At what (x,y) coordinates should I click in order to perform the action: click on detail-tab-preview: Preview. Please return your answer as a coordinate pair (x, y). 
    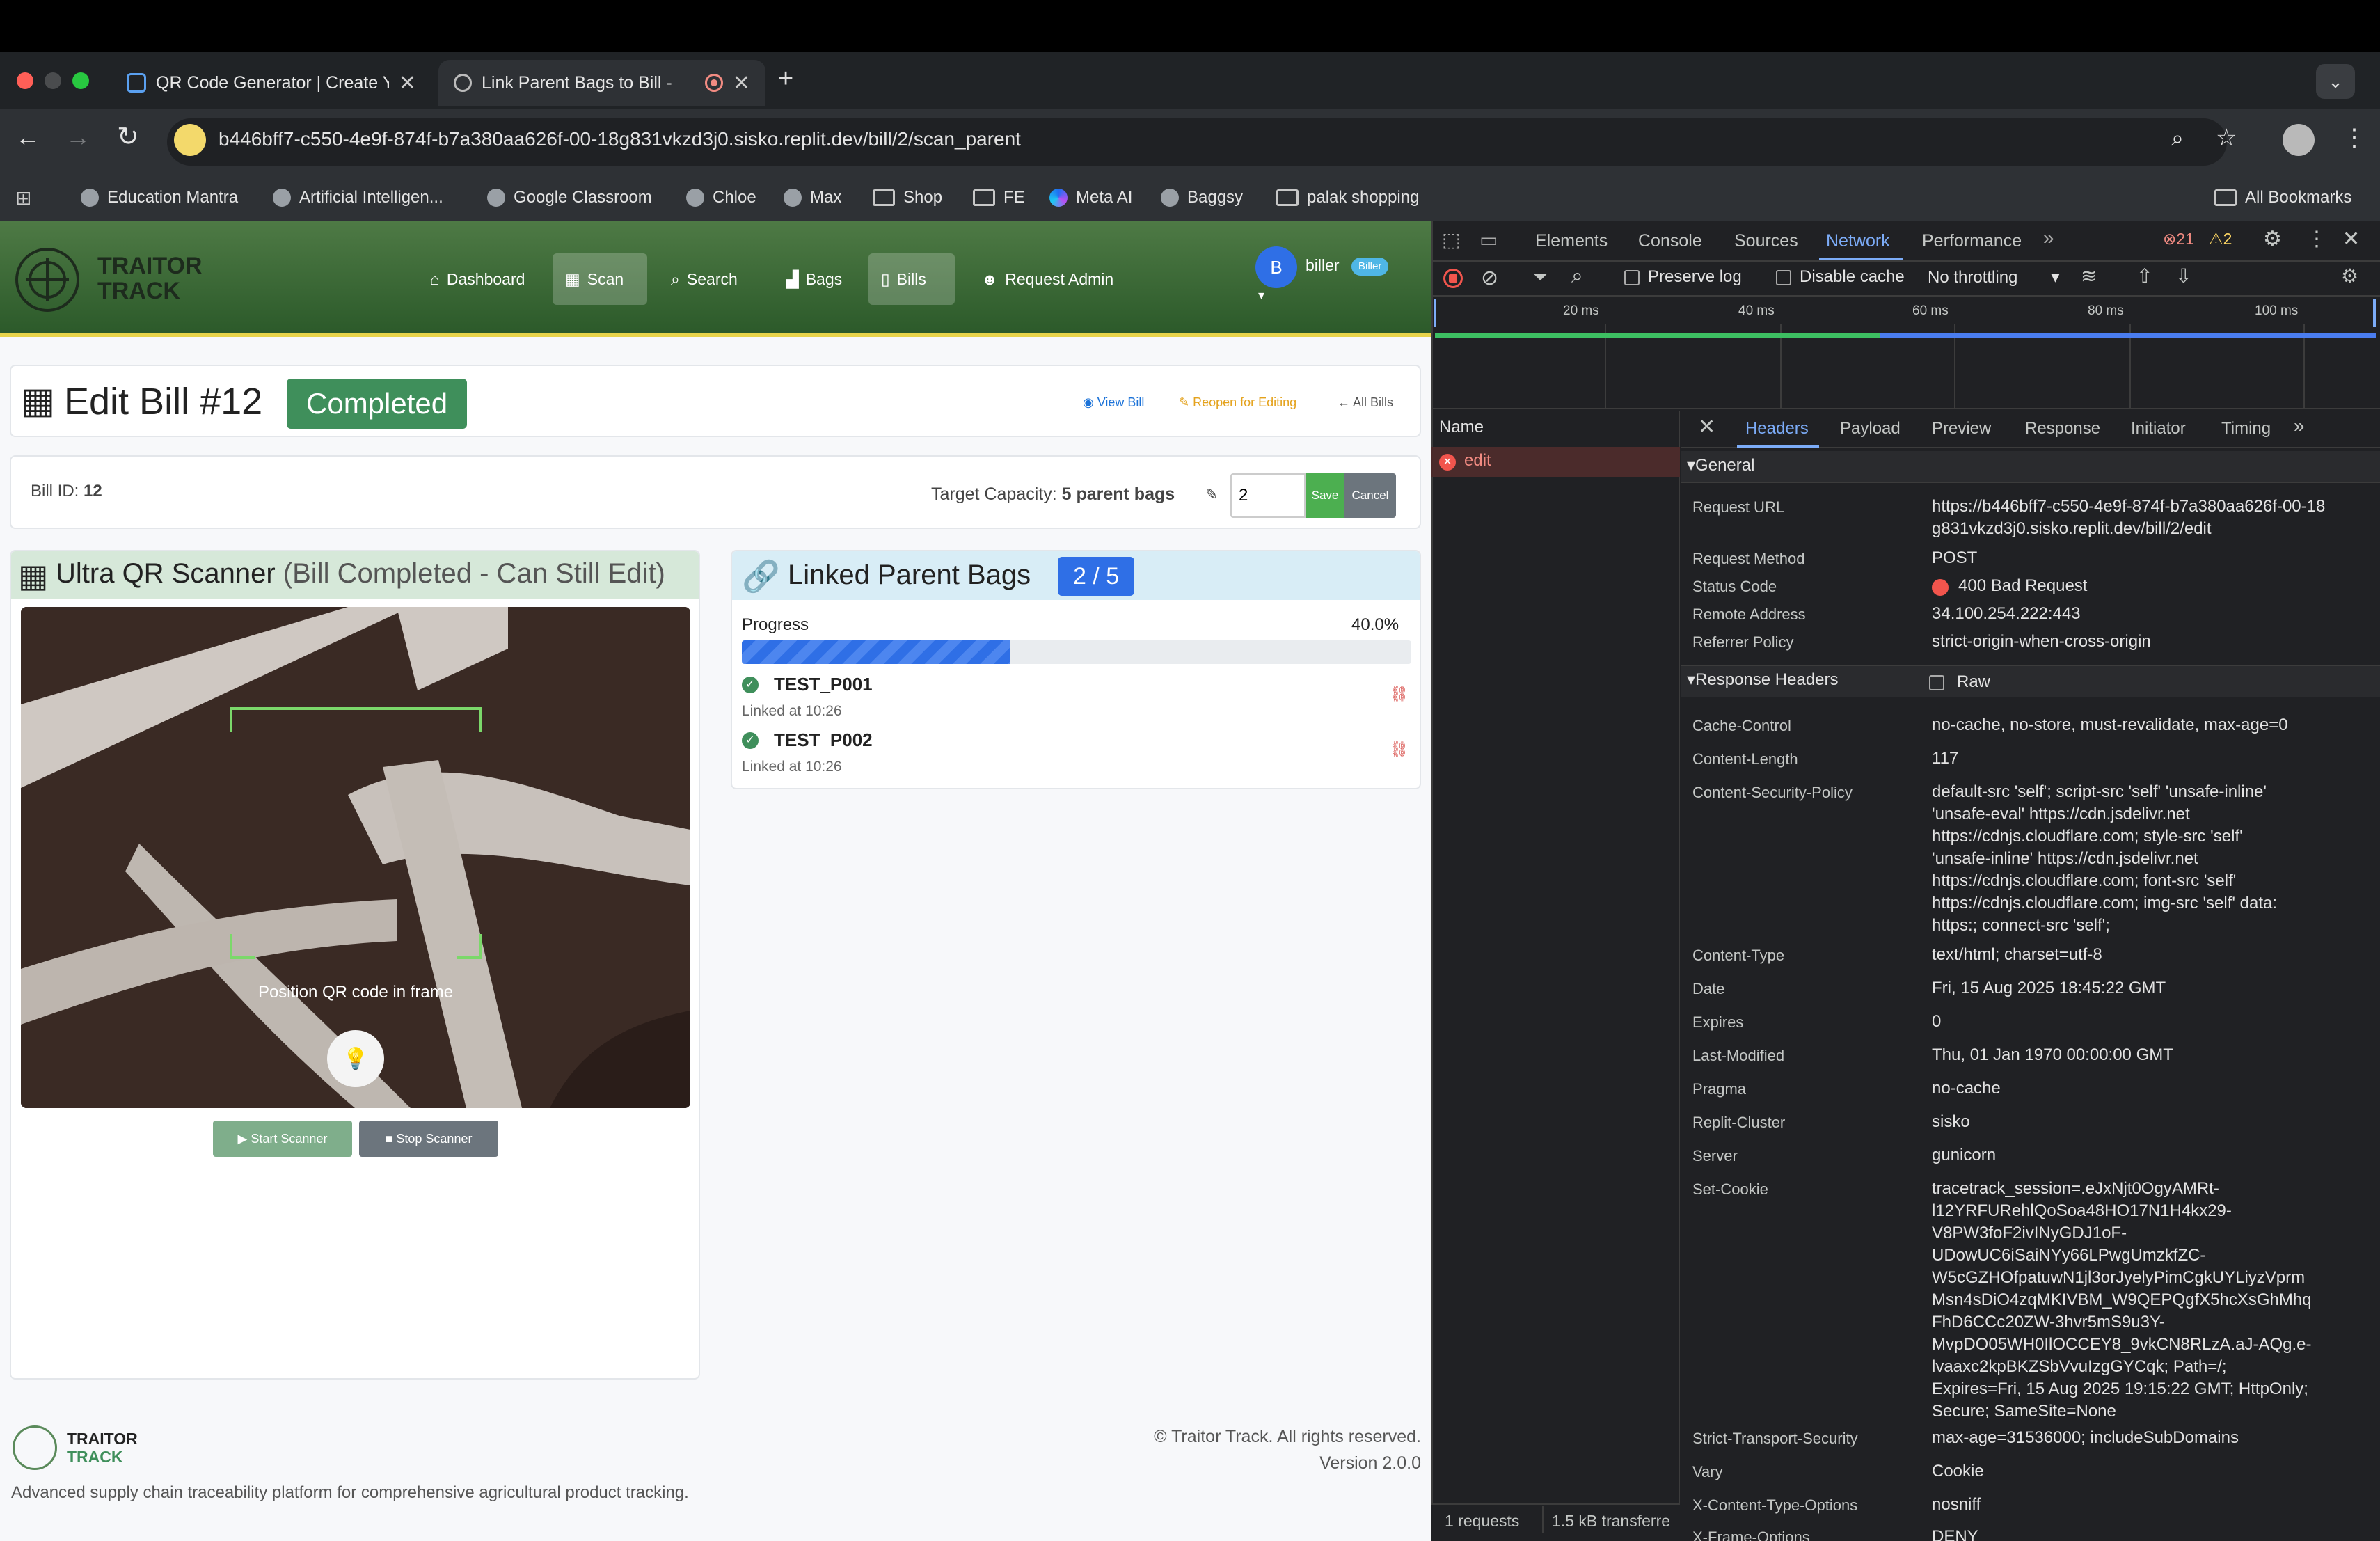
    Looking at the image, I should click on (1962, 428).